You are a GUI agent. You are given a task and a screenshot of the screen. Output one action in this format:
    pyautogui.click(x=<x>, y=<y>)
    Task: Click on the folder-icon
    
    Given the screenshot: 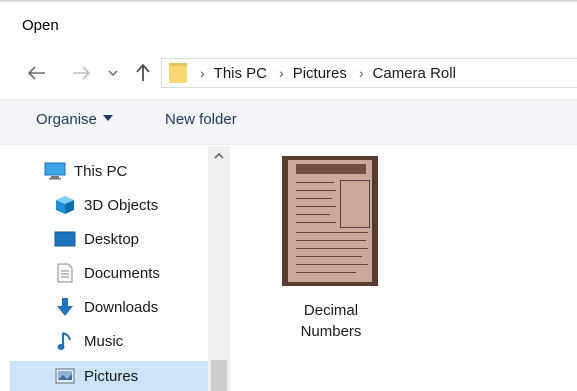 What is the action you would take?
    pyautogui.click(x=178, y=73)
    